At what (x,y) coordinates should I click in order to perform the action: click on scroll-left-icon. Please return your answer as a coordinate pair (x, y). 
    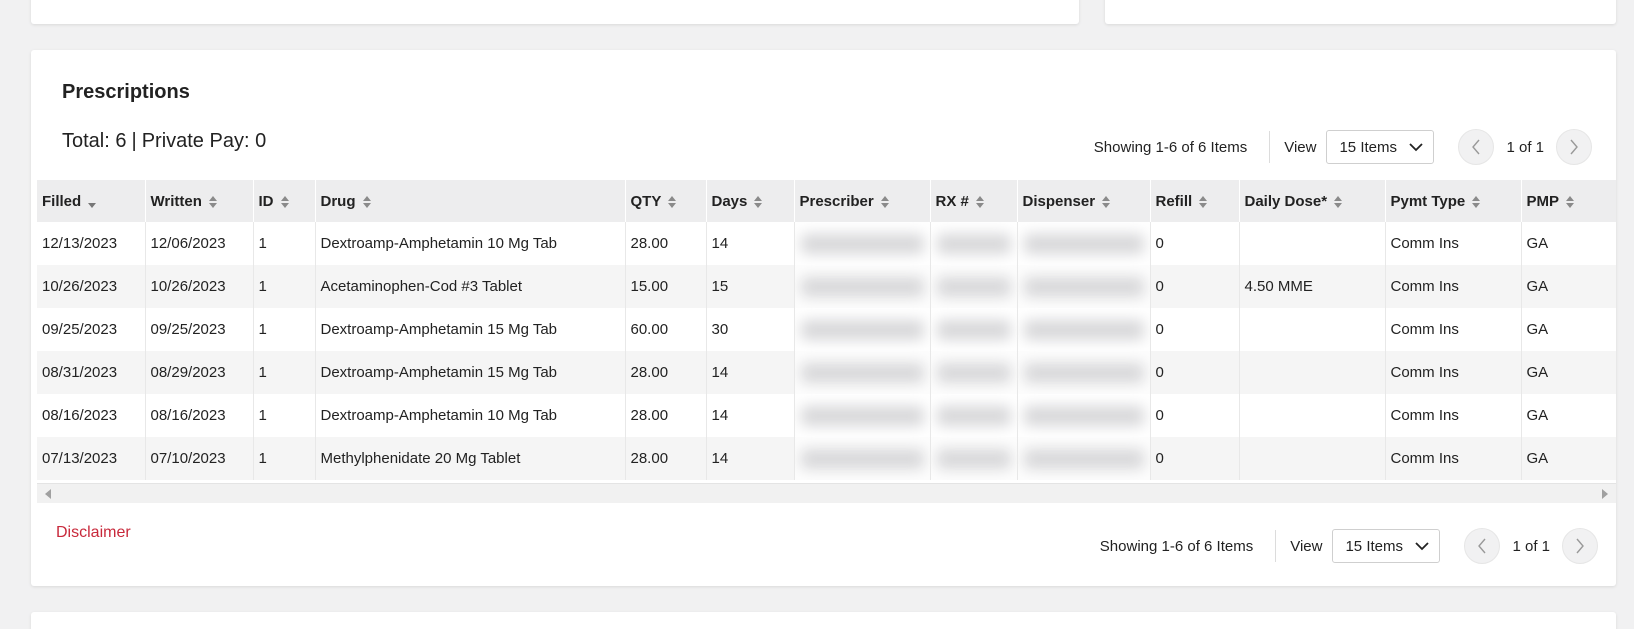
    Looking at the image, I should click on (48, 494).